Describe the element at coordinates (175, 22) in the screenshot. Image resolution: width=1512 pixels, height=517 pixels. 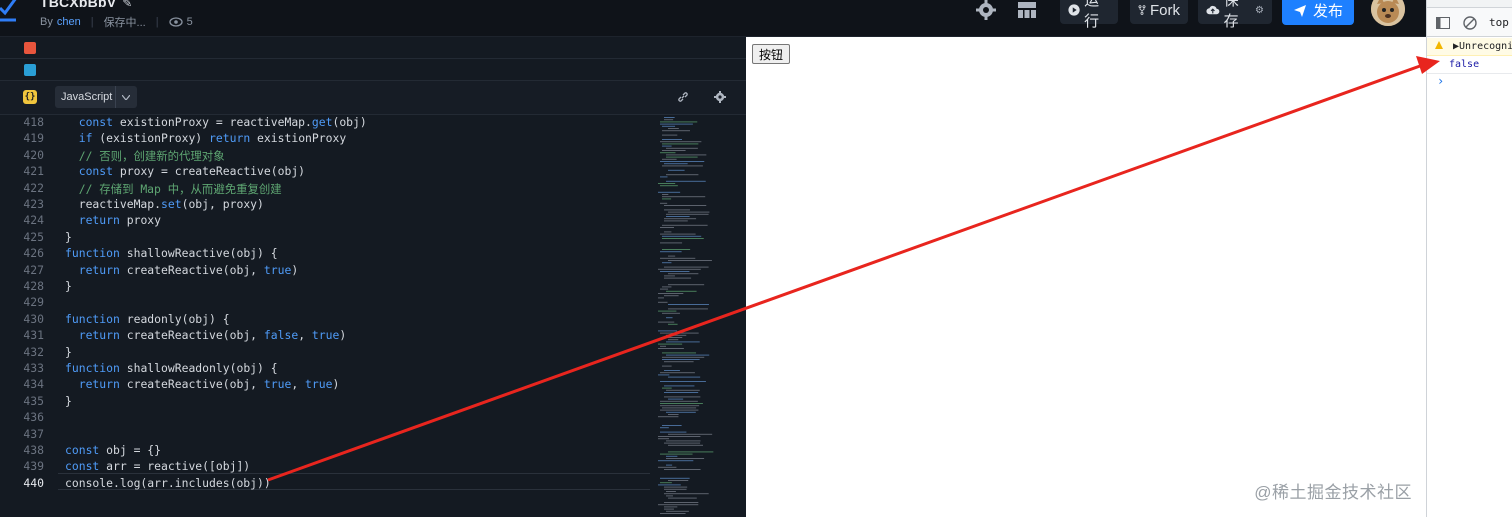
I see `eye-icon` at that location.